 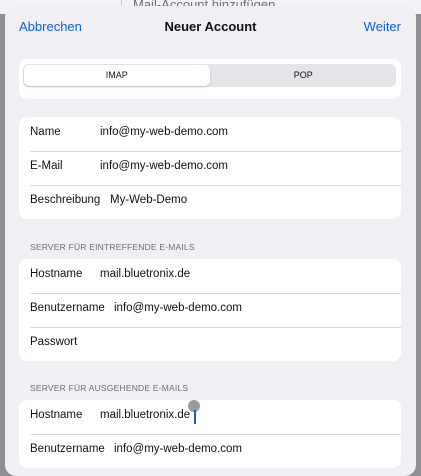 I want to click on incoming-section-header: SERVER FÜR EINTREFFENDE E-MAILS, so click(x=112, y=247).